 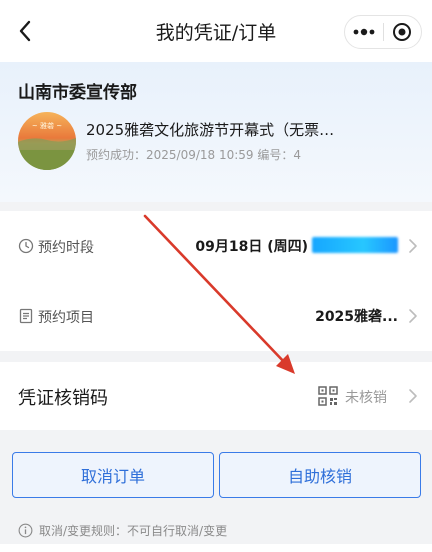 I want to click on booking-project-label: 预约项目, so click(x=66, y=318).